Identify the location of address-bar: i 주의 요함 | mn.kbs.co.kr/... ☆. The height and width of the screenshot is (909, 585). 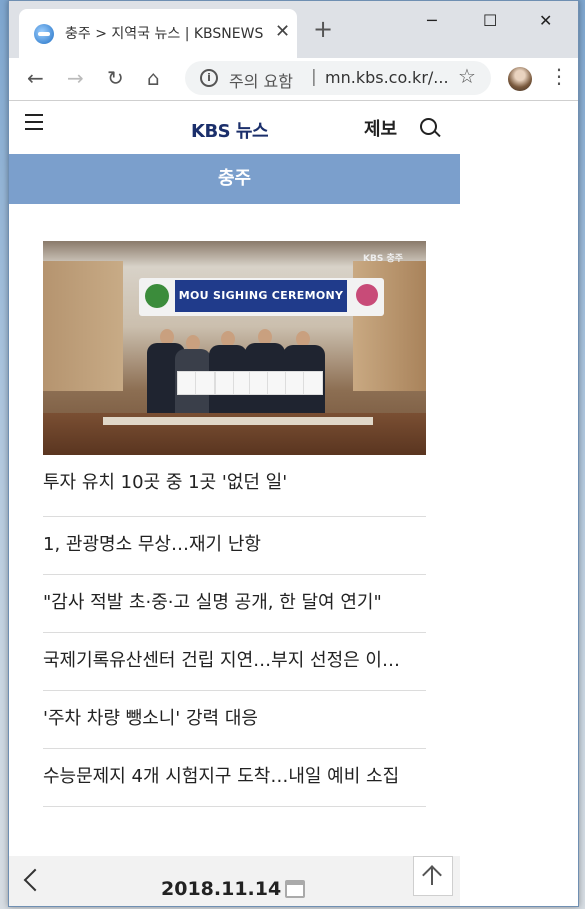
(338, 78).